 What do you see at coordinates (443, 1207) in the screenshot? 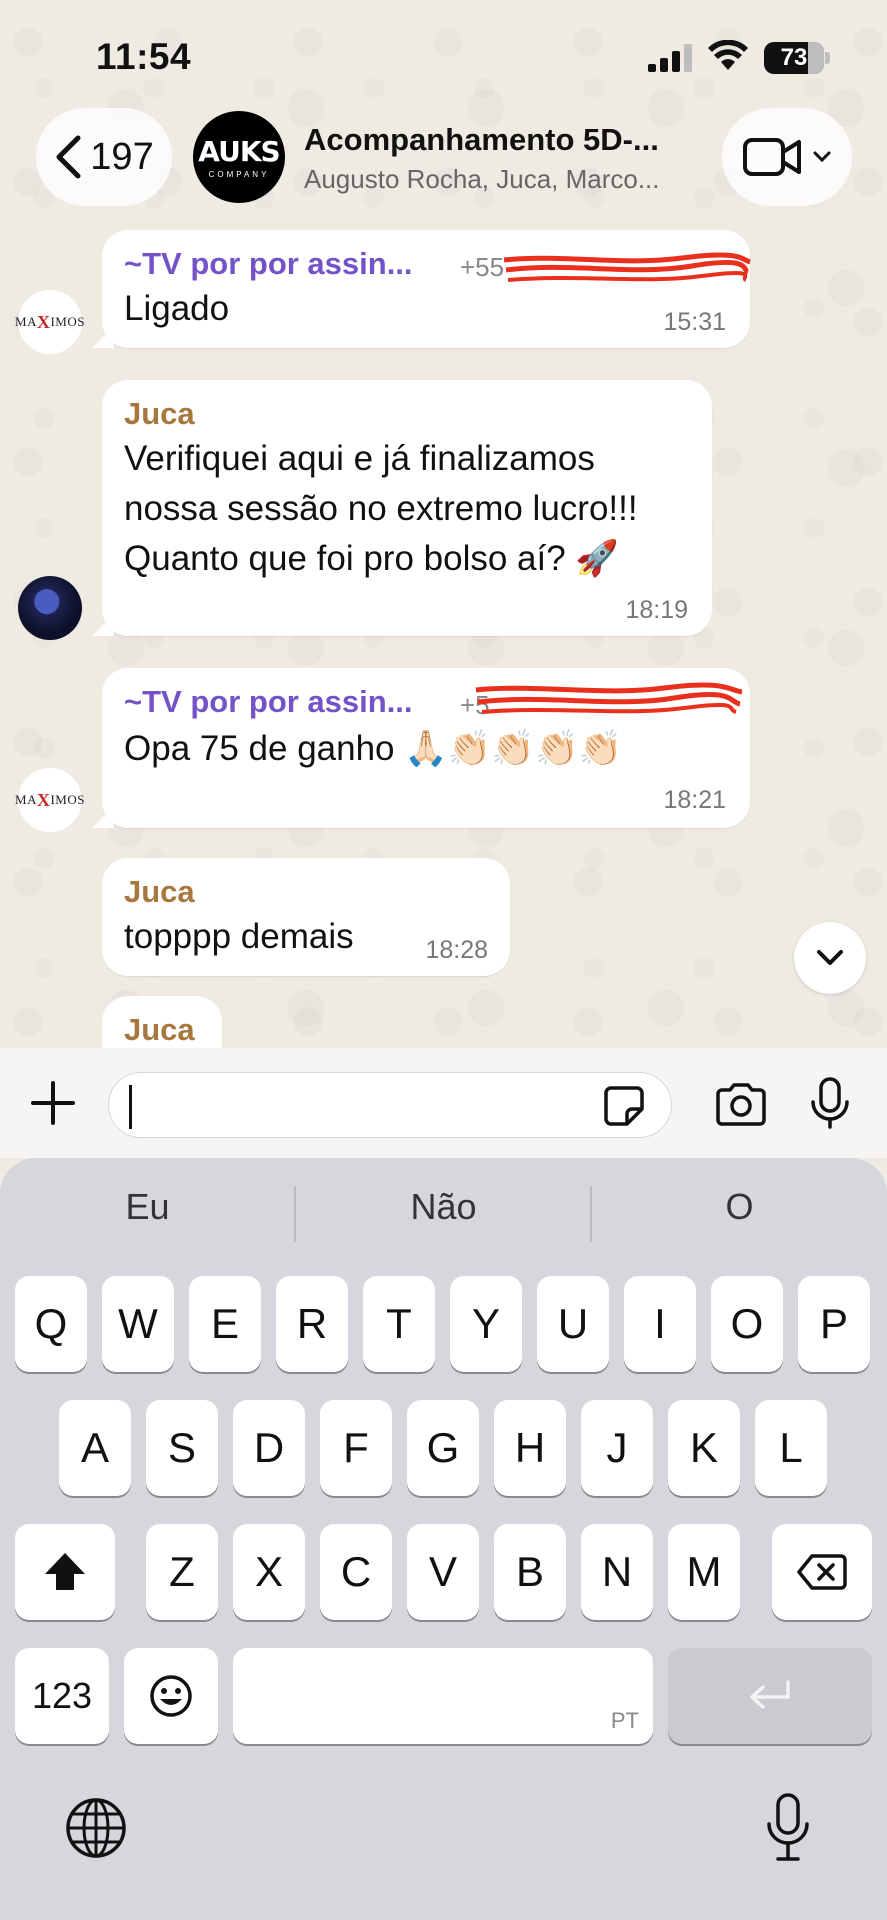
I see `suggestion: Não` at bounding box center [443, 1207].